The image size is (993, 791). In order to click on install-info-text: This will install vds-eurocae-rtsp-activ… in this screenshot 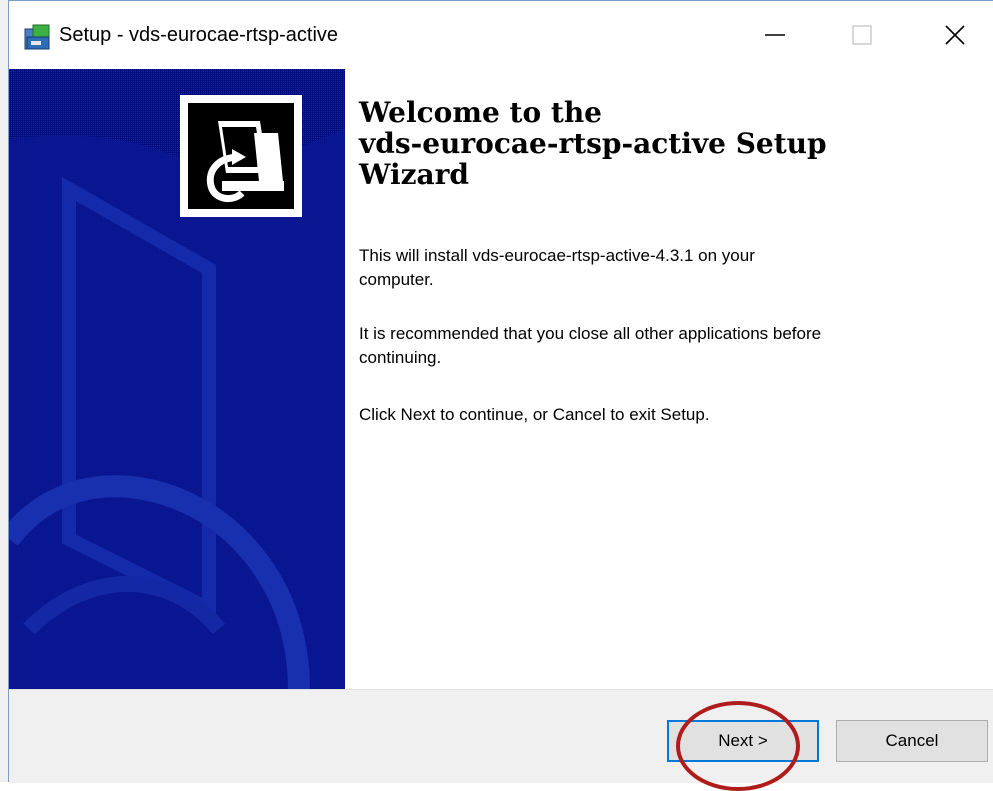, I will do `click(557, 267)`.